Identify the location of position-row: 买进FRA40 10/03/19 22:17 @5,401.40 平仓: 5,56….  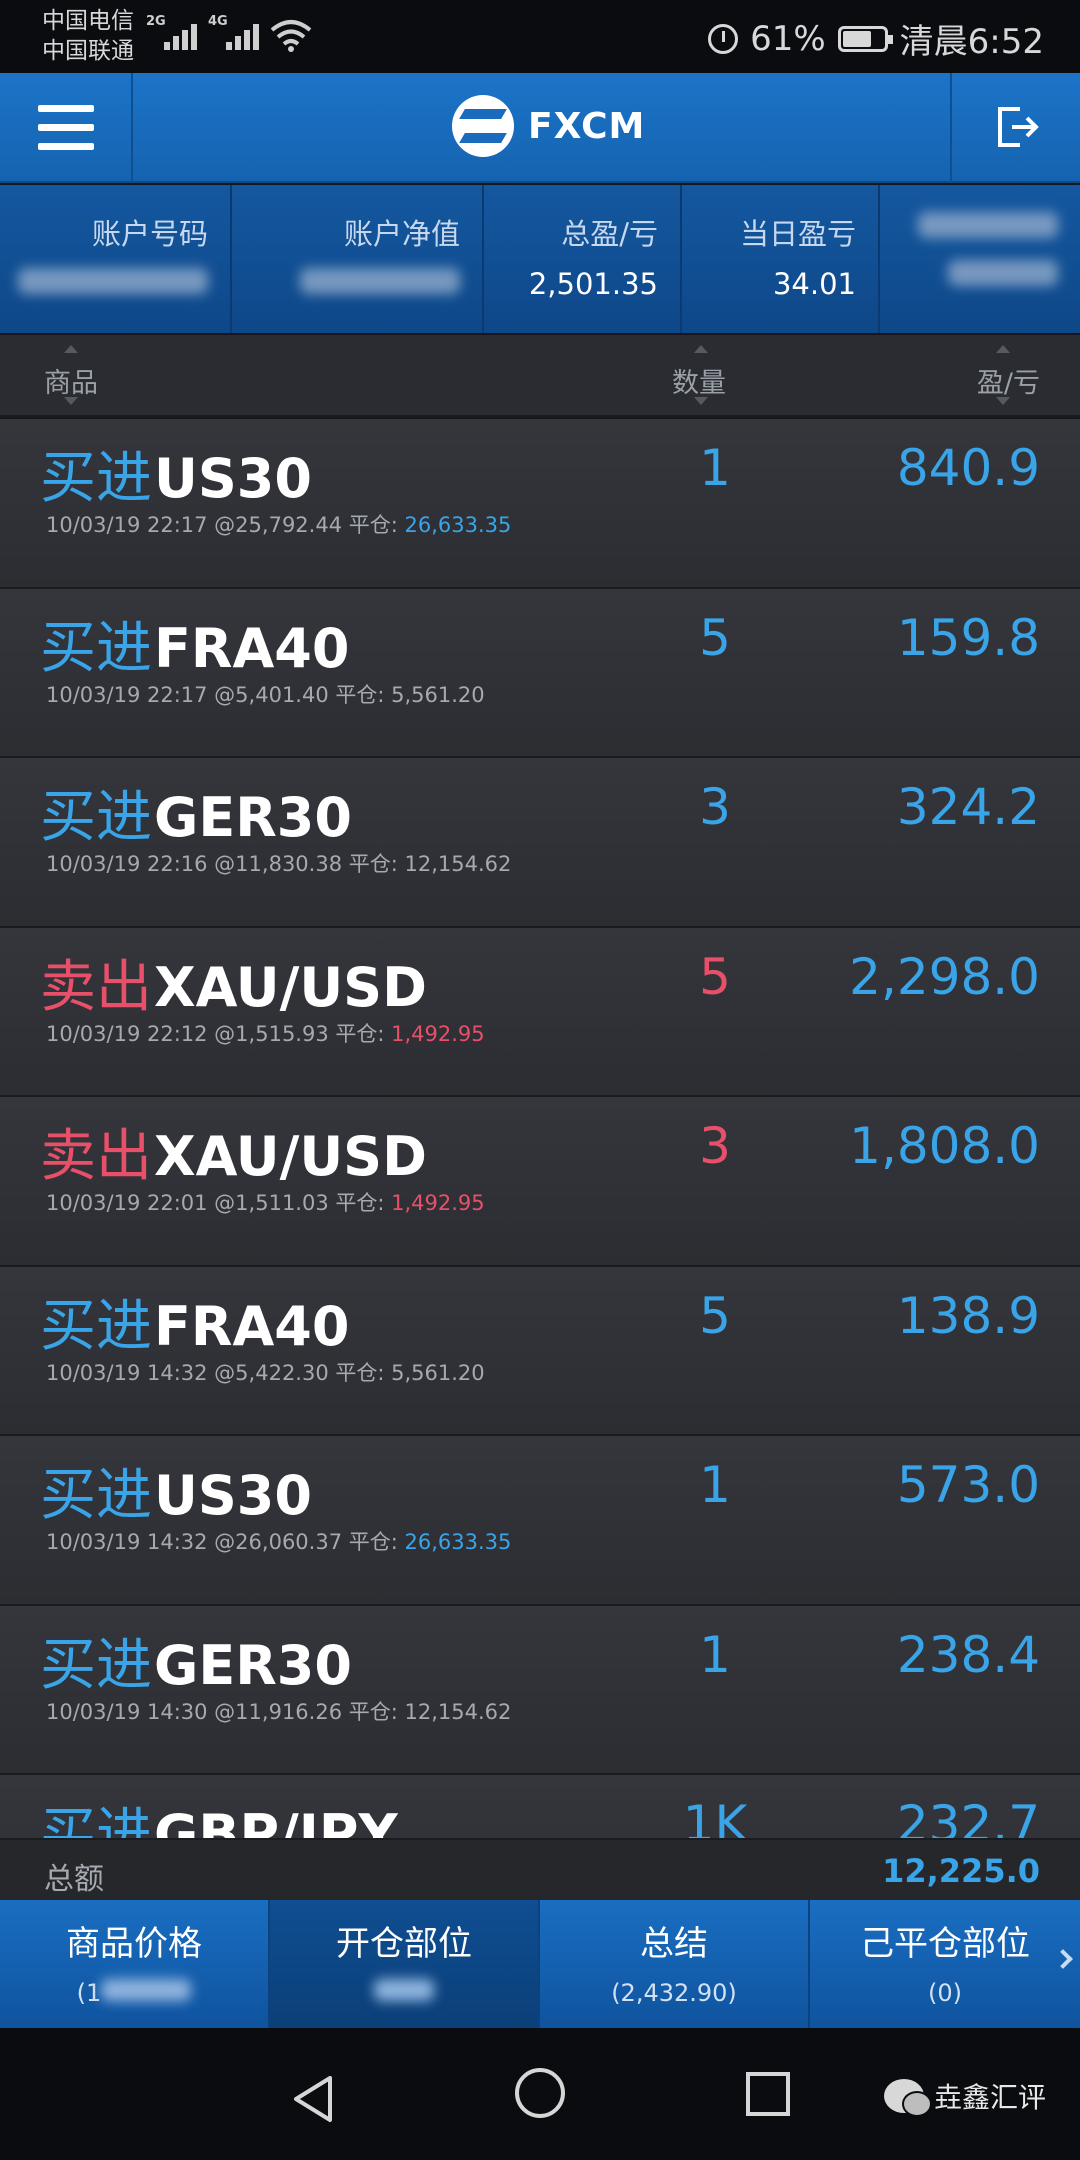
(540, 673).